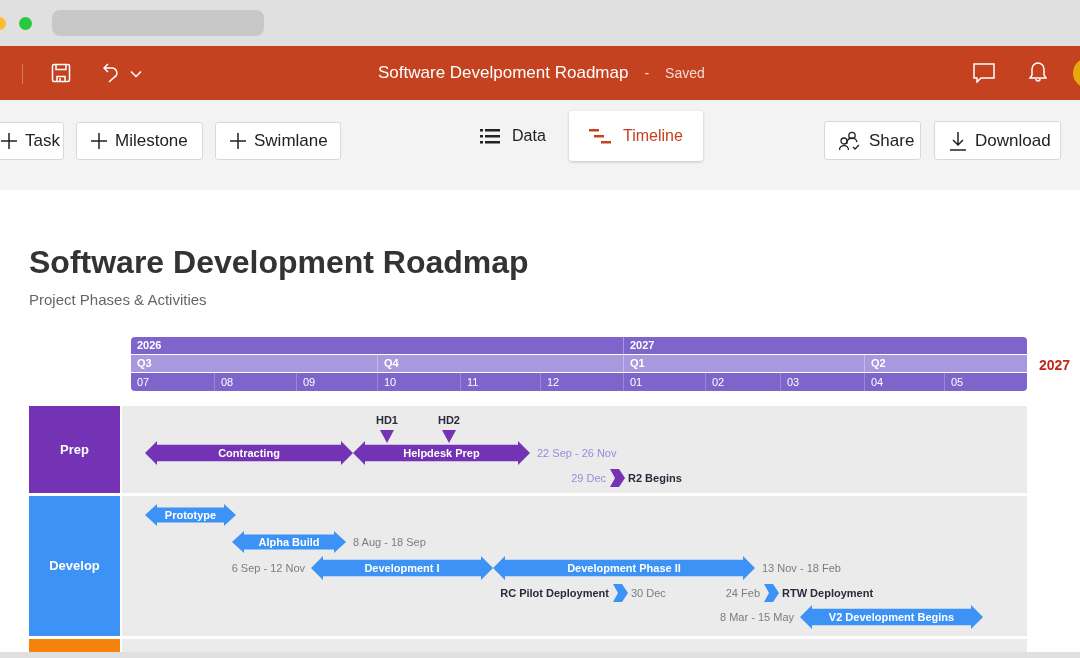  Describe the element at coordinates (958, 140) in the screenshot. I see `download-icon` at that location.